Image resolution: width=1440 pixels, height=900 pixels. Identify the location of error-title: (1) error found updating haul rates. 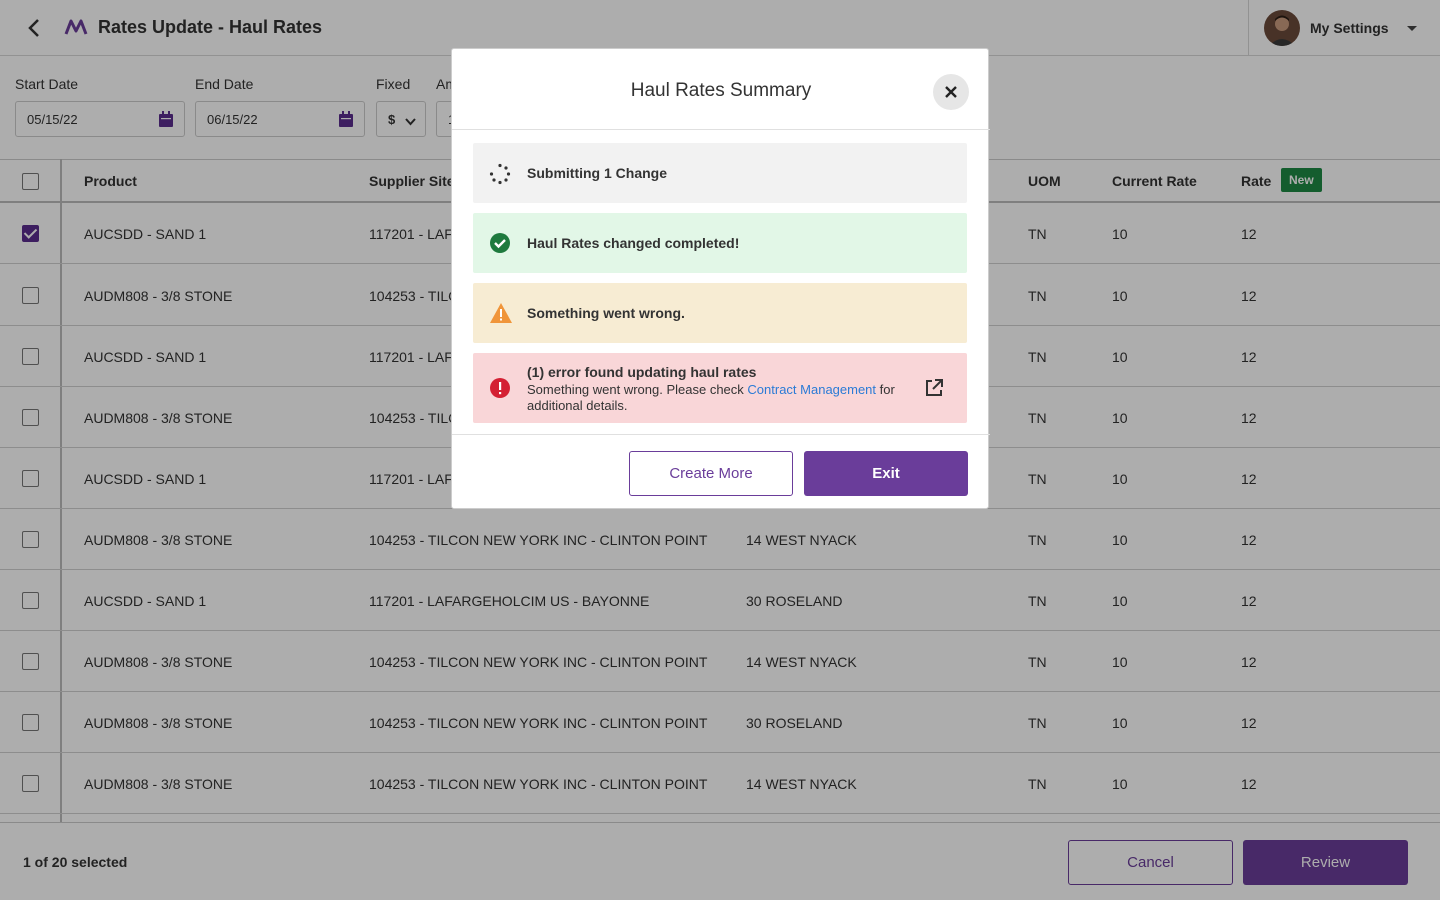
(642, 372).